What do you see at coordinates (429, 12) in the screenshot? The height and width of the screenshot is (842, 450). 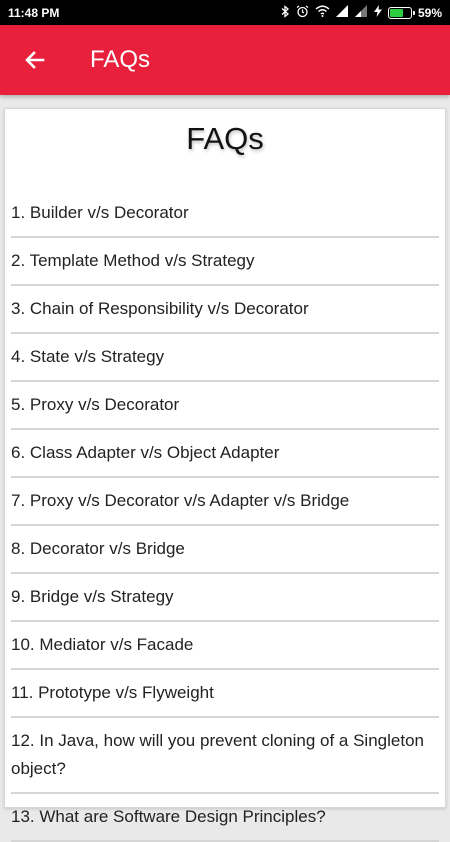 I see `battery-percent: 59%` at bounding box center [429, 12].